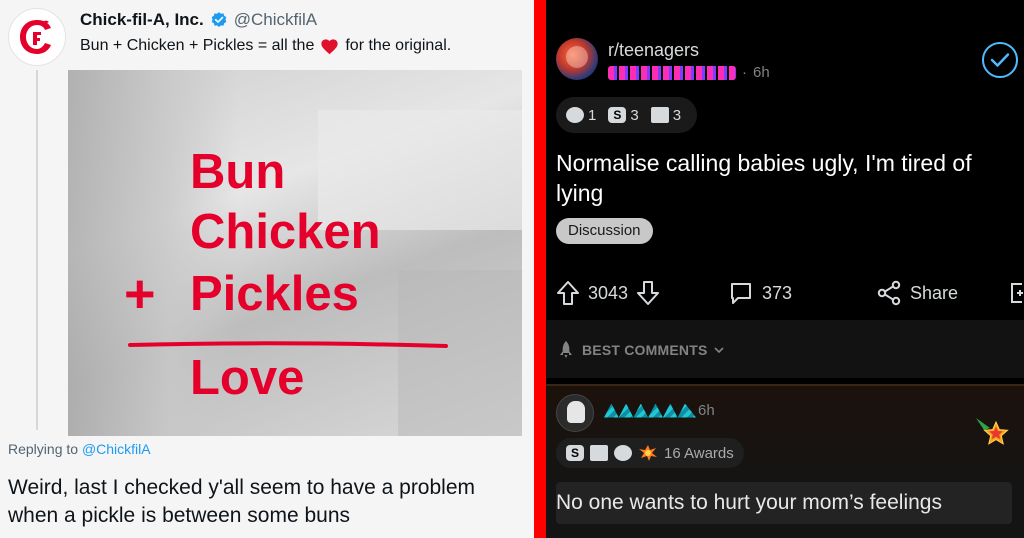  What do you see at coordinates (285, 232) in the screenshot?
I see `poster-line-chicken: Chicken` at bounding box center [285, 232].